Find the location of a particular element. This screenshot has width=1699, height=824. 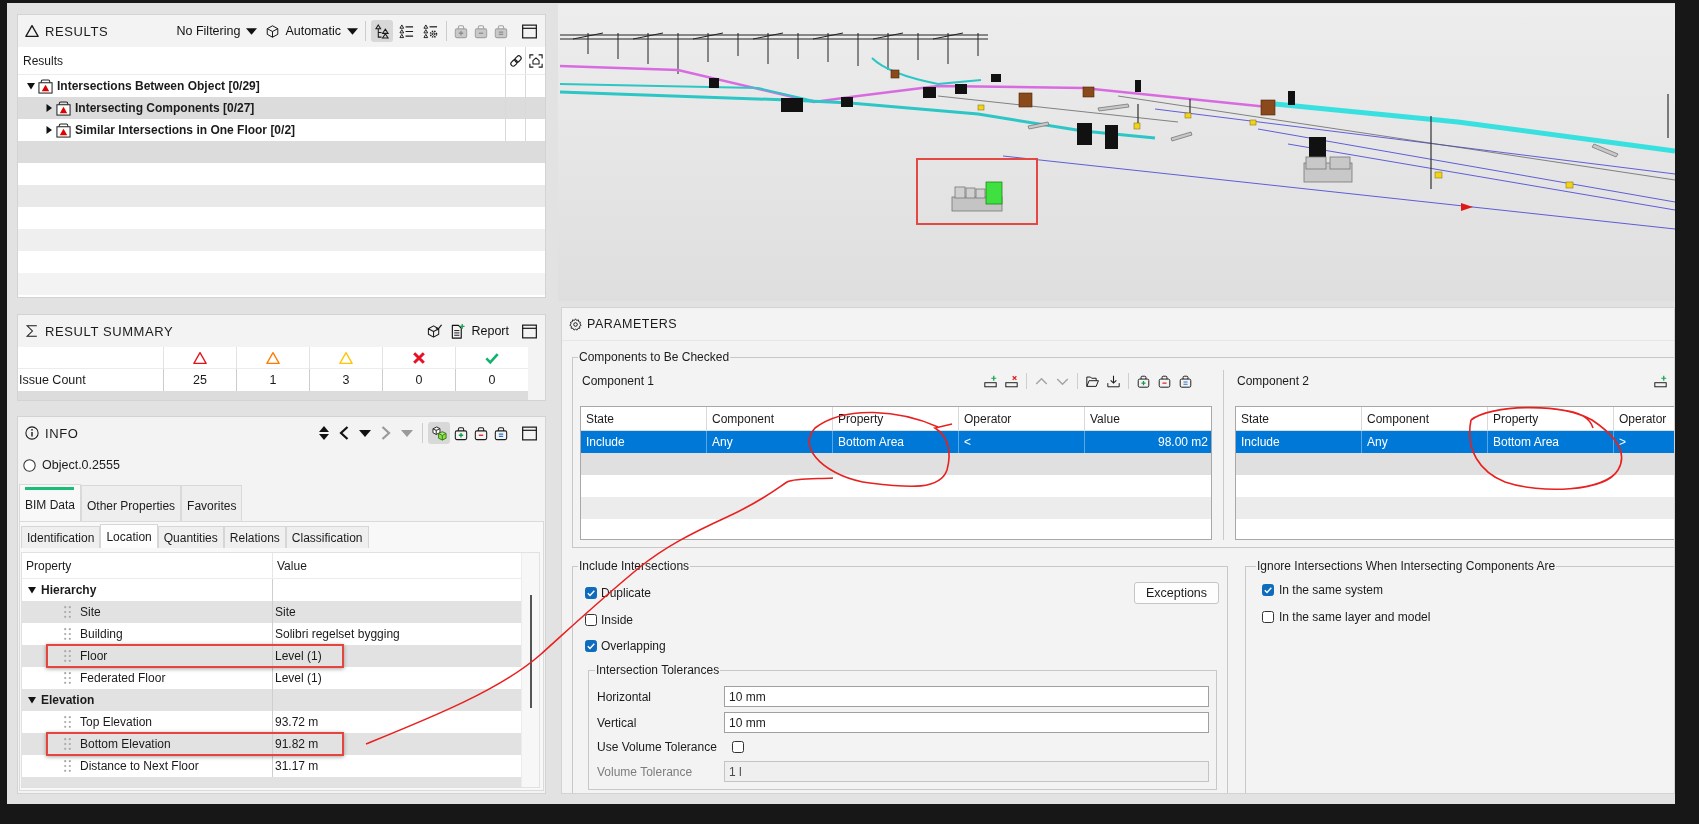

tab: BIM Data is located at coordinates (50, 502).